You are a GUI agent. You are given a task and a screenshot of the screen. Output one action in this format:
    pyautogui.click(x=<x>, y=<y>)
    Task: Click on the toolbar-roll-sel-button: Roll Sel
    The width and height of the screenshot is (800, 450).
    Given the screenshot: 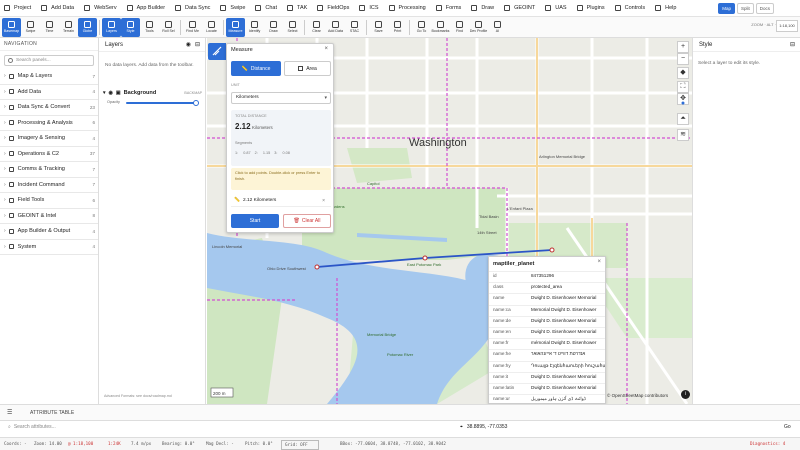 What is the action you would take?
    pyautogui.click(x=168, y=27)
    